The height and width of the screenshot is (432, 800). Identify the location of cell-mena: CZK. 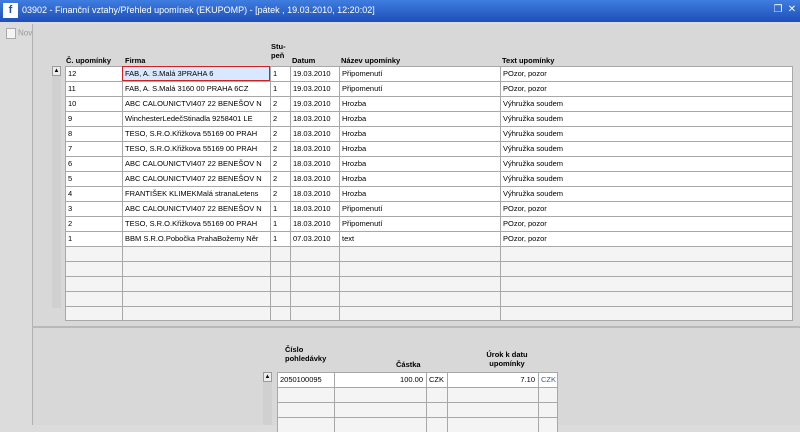
(436, 379).